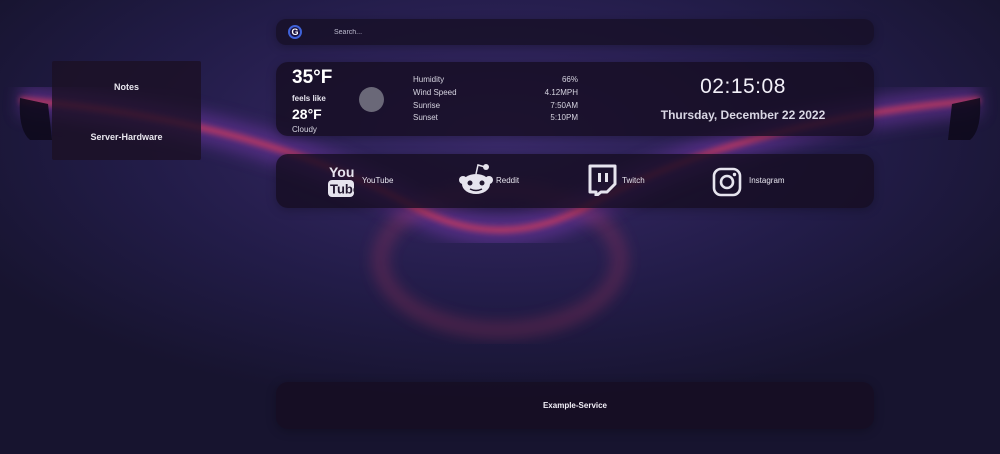 The width and height of the screenshot is (1000, 454). I want to click on sidebar: Notes Server-Hardware, so click(126, 110).